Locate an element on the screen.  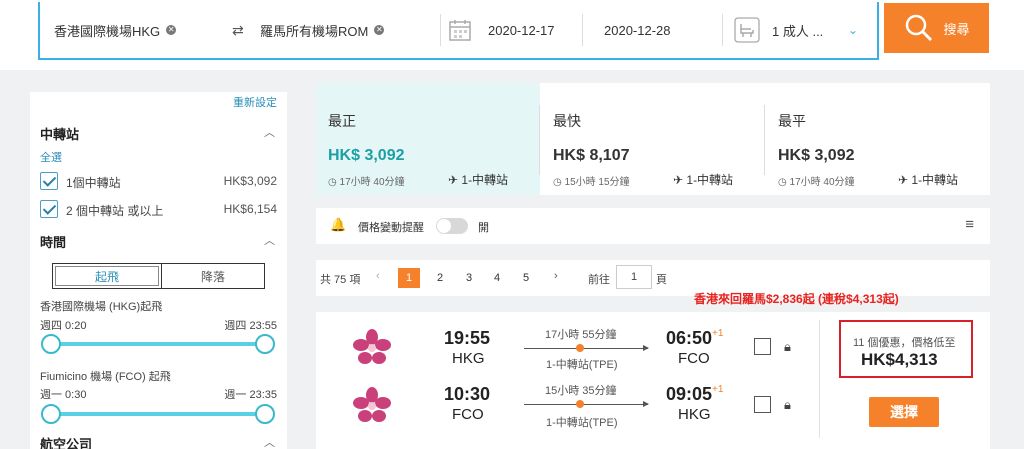
seat-icon is located at coordinates (747, 30).